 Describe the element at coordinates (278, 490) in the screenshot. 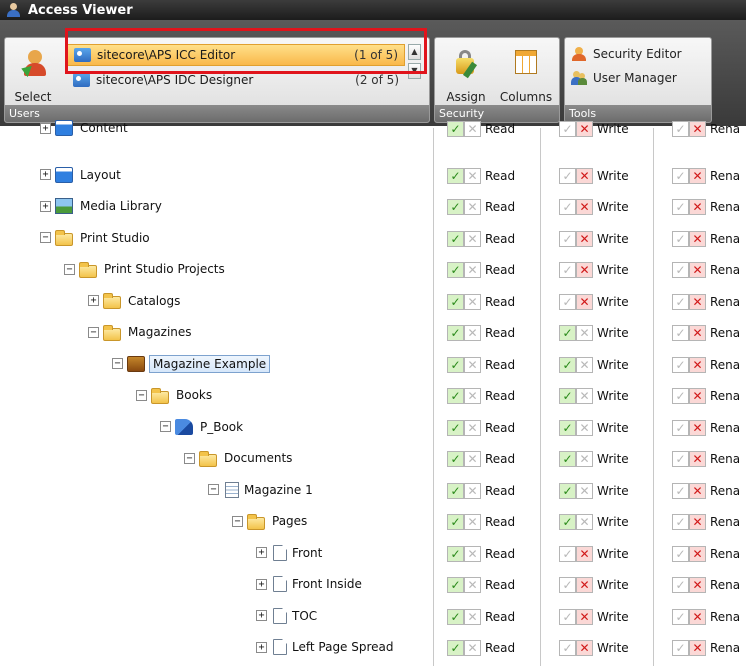

I see `tree-item-label: Magazine 1` at that location.